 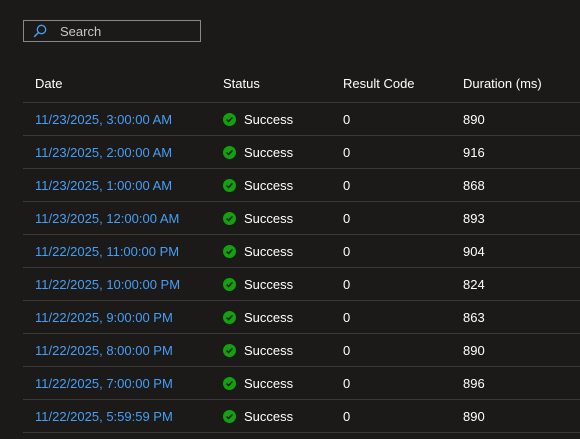 What do you see at coordinates (104, 416) in the screenshot?
I see `date-link: 11/22/2025, 5:59:59 PM` at bounding box center [104, 416].